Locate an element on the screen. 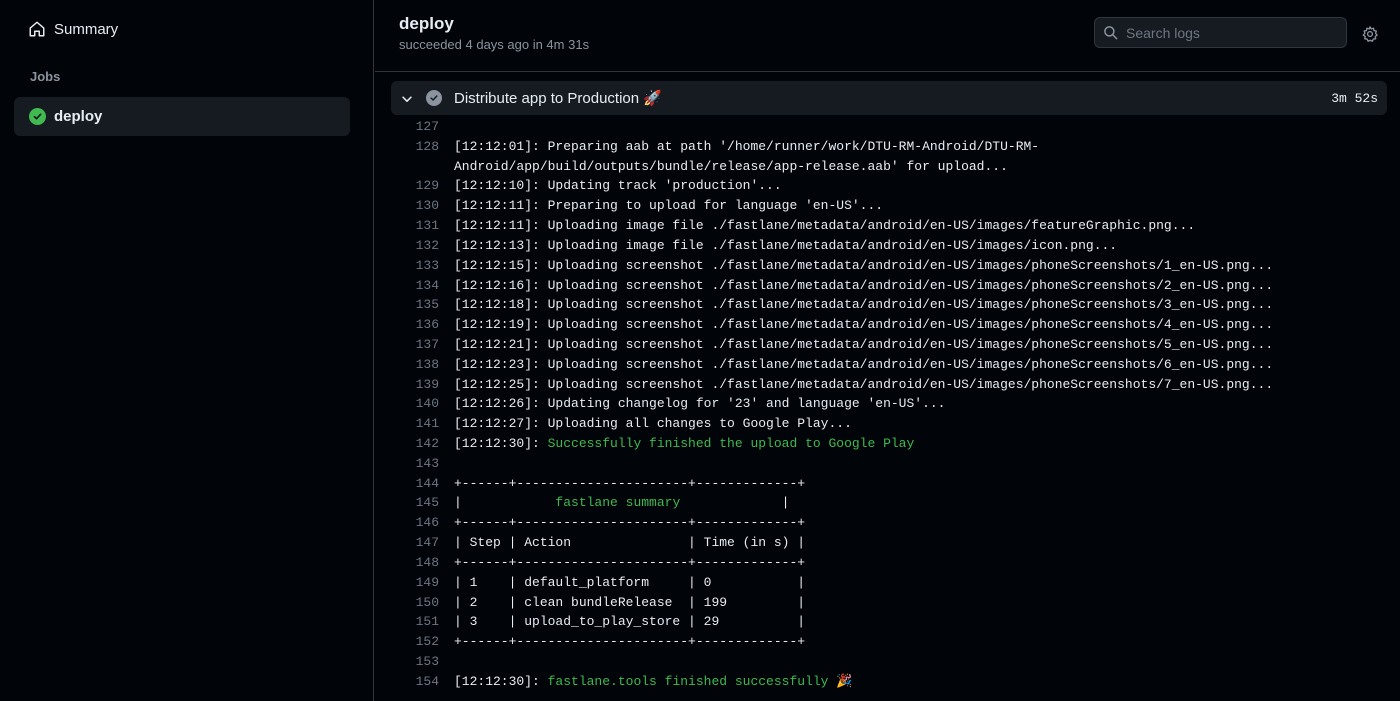 This screenshot has height=701, width=1400. line-number: 129 is located at coordinates (415, 186).